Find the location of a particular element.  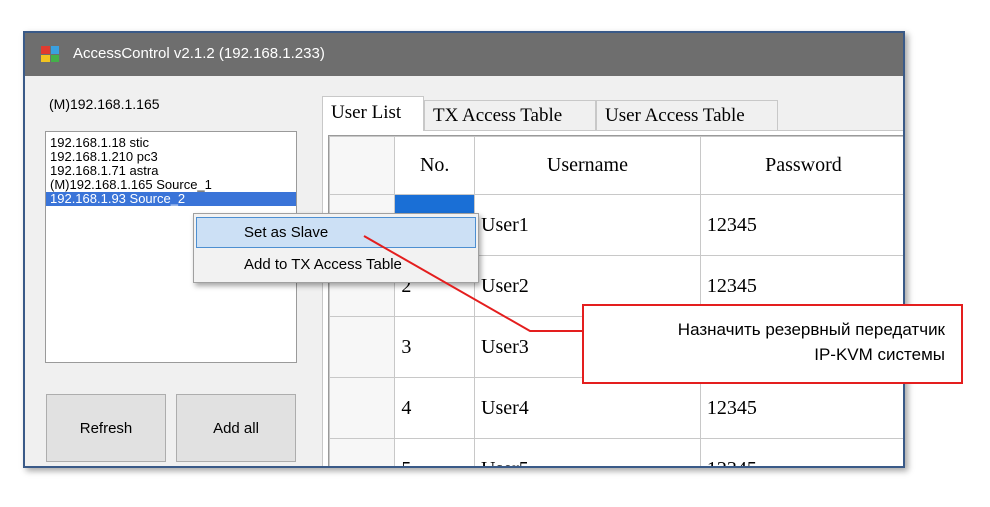

tab-user-list: User List is located at coordinates (373, 113).